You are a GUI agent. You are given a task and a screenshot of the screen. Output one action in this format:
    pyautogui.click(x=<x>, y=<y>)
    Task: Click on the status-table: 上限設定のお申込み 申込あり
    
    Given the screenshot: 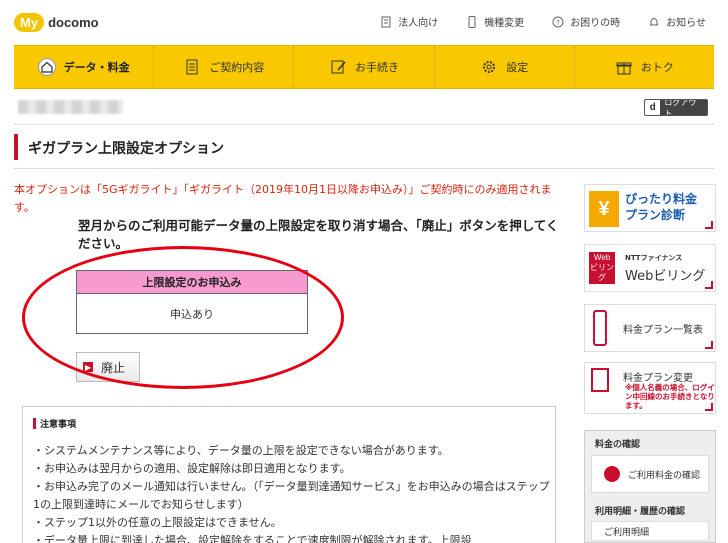 What is the action you would take?
    pyautogui.click(x=192, y=302)
    